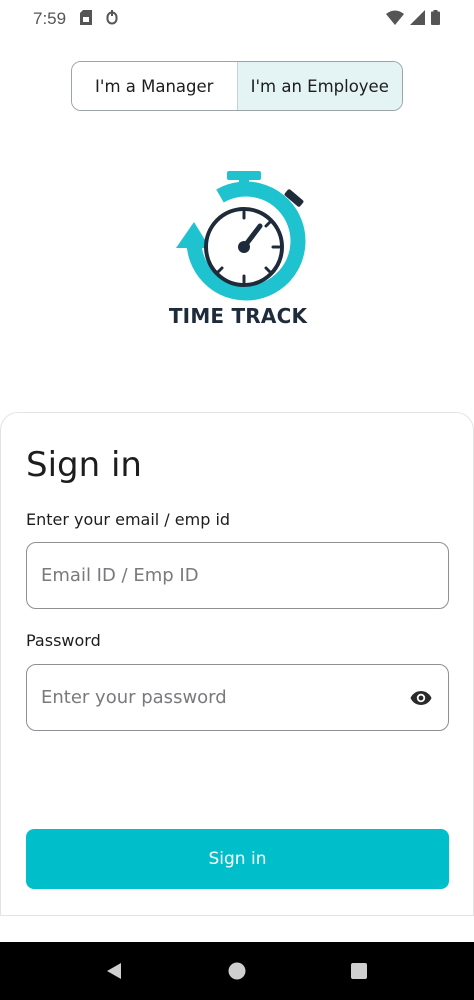 The image size is (474, 1000). I want to click on employee-role-button: I'm an Employee, so click(319, 86).